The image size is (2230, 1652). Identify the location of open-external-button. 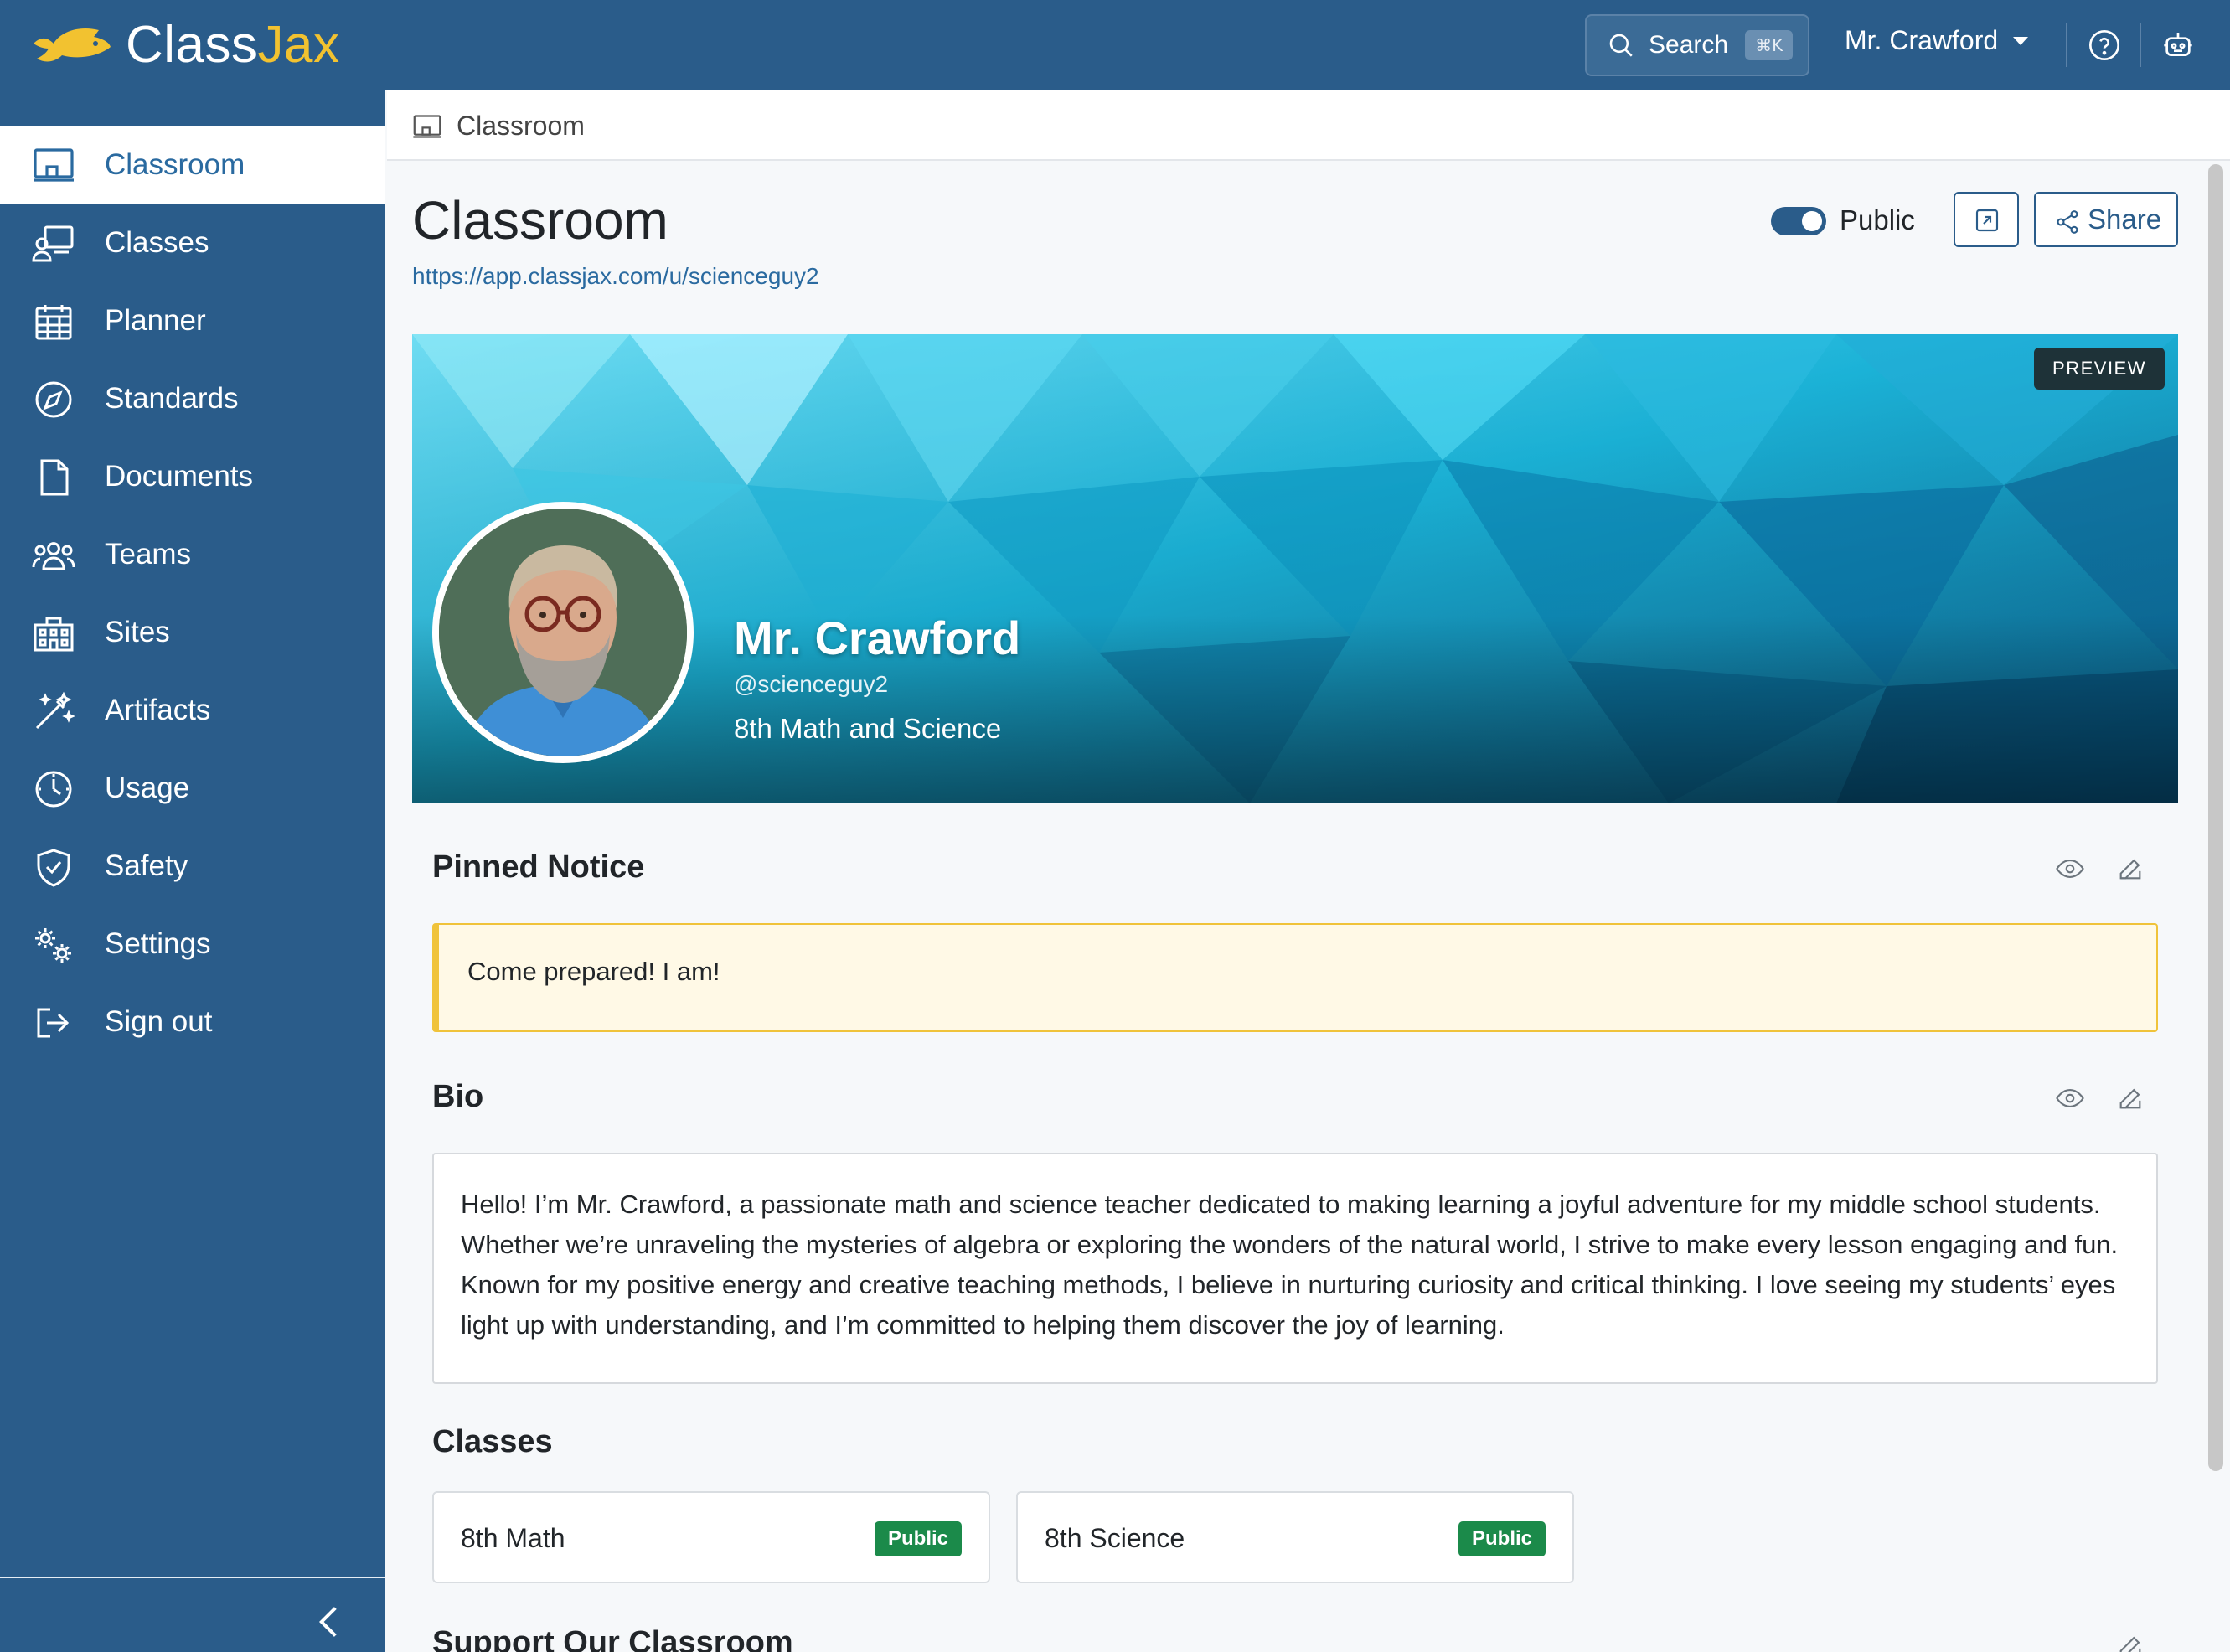
(1986, 219).